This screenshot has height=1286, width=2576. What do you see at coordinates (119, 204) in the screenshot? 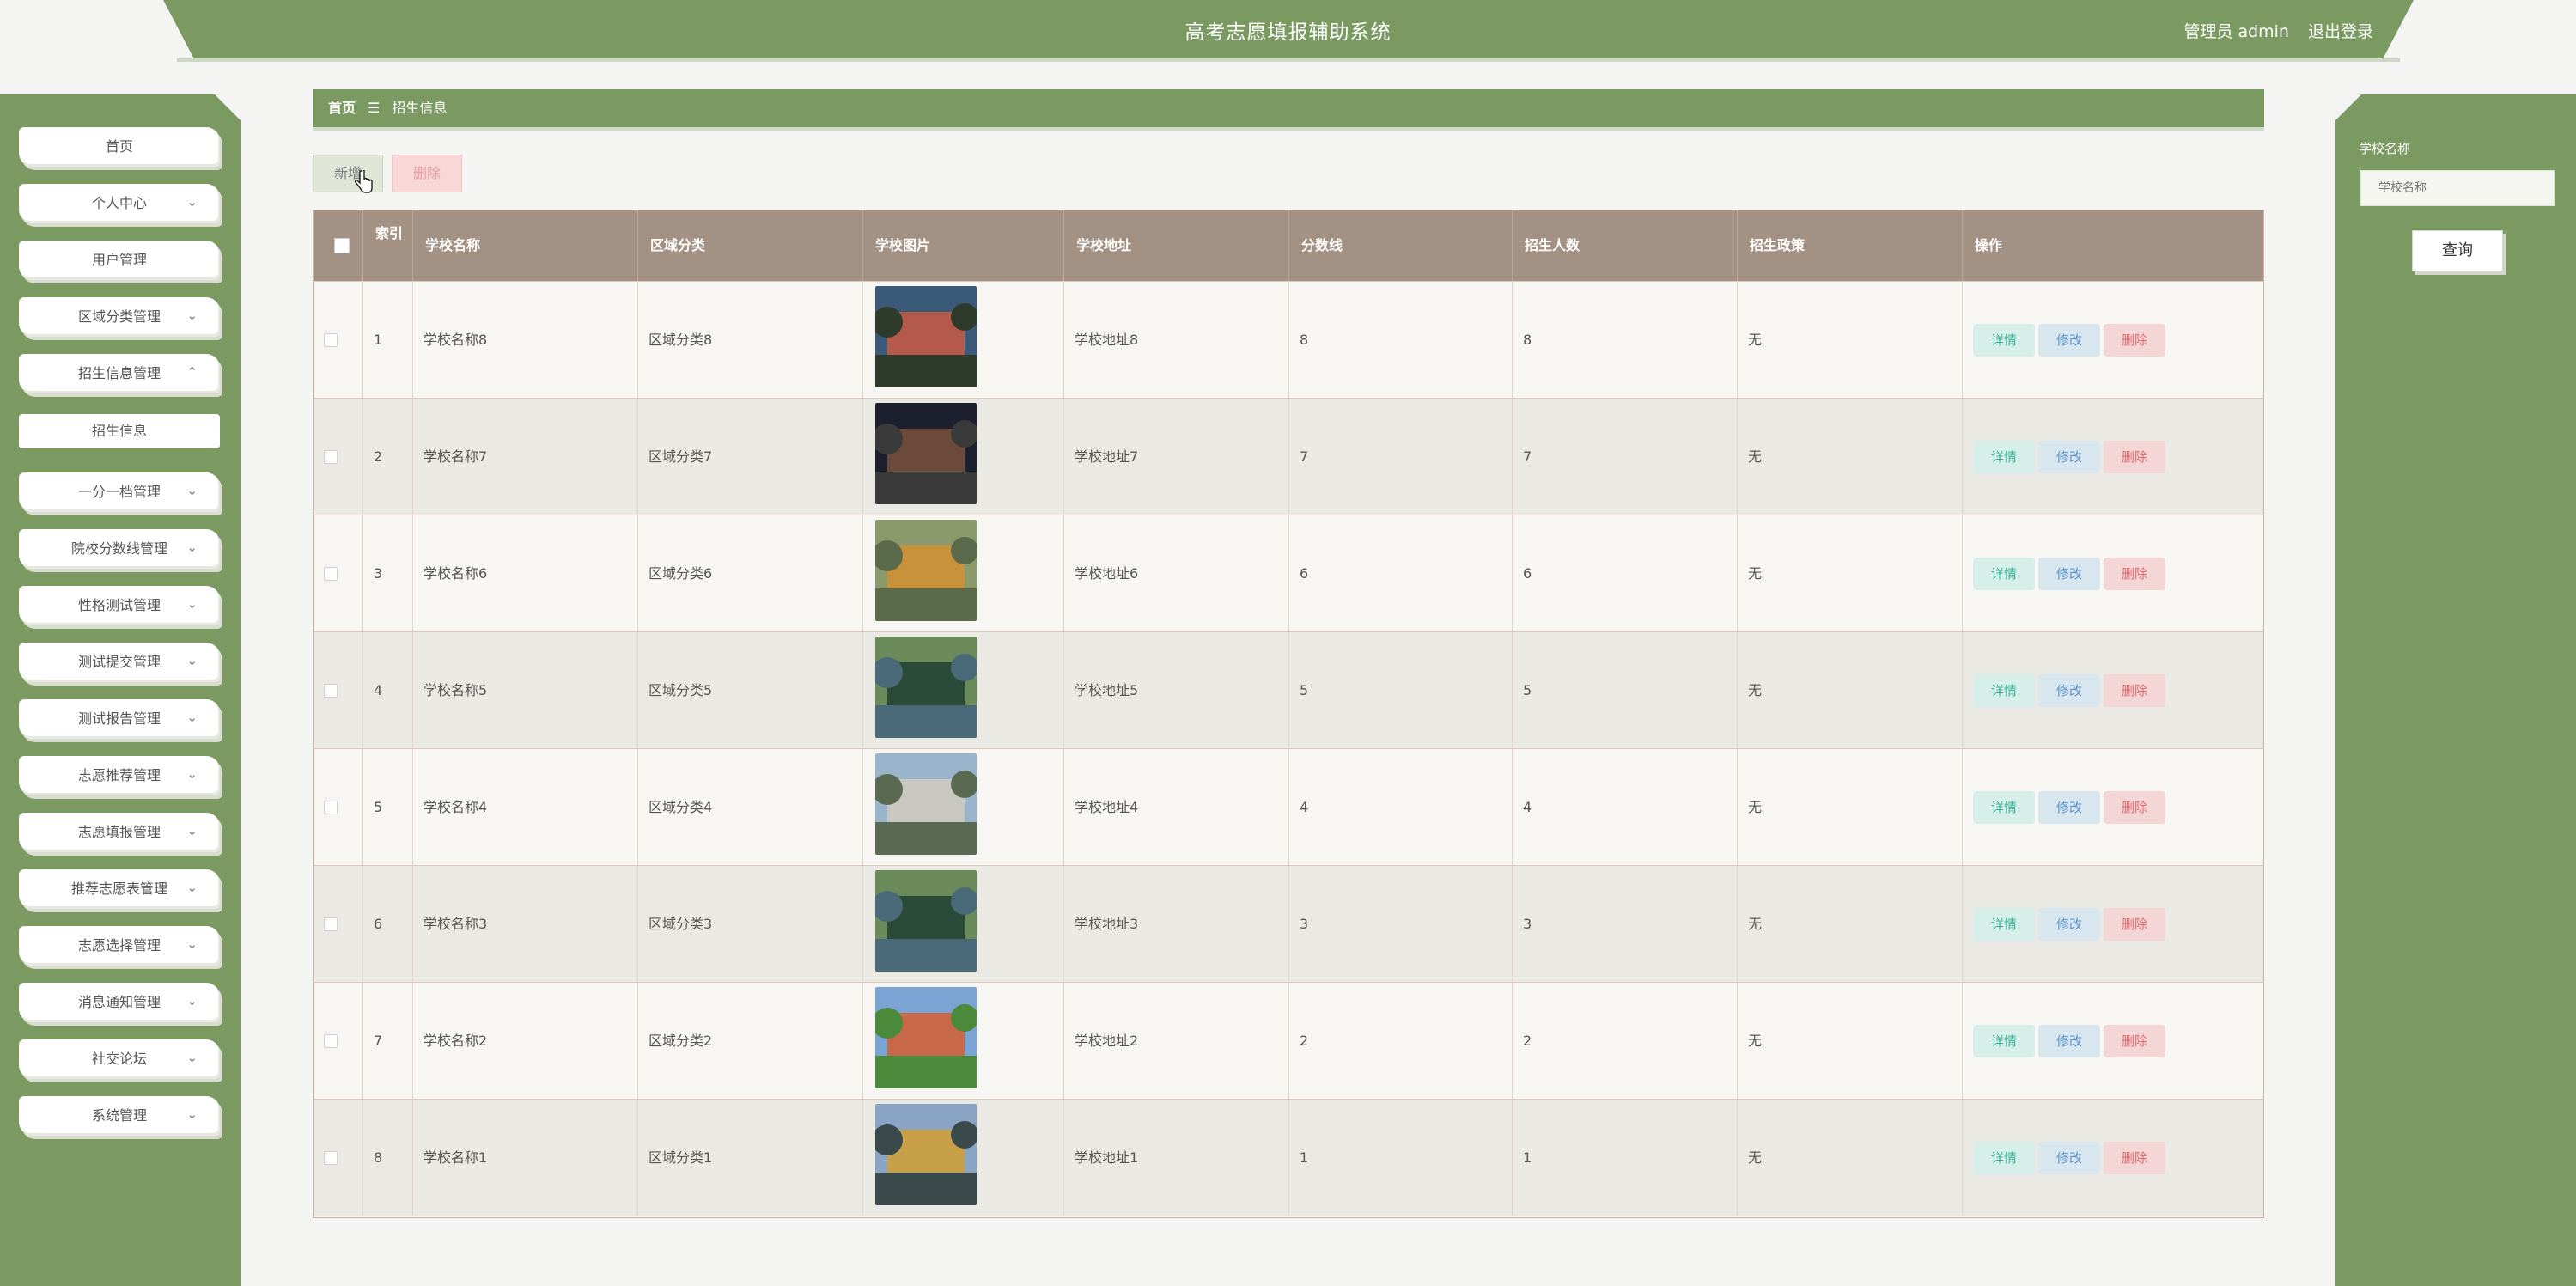
I see `sidebar-item-profile: 个人中心 ⌄` at bounding box center [119, 204].